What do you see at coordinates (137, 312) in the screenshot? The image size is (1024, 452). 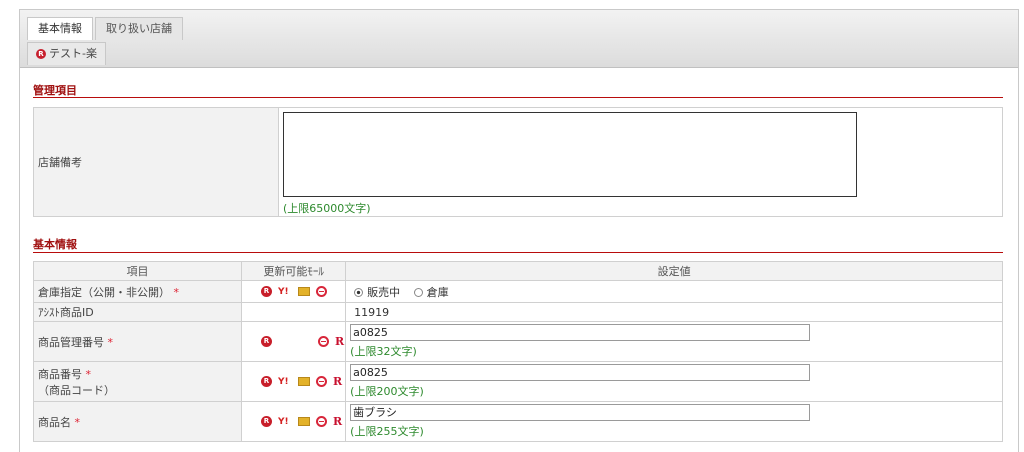 I see `row-label: ｱｼｽﾄ商品ID` at bounding box center [137, 312].